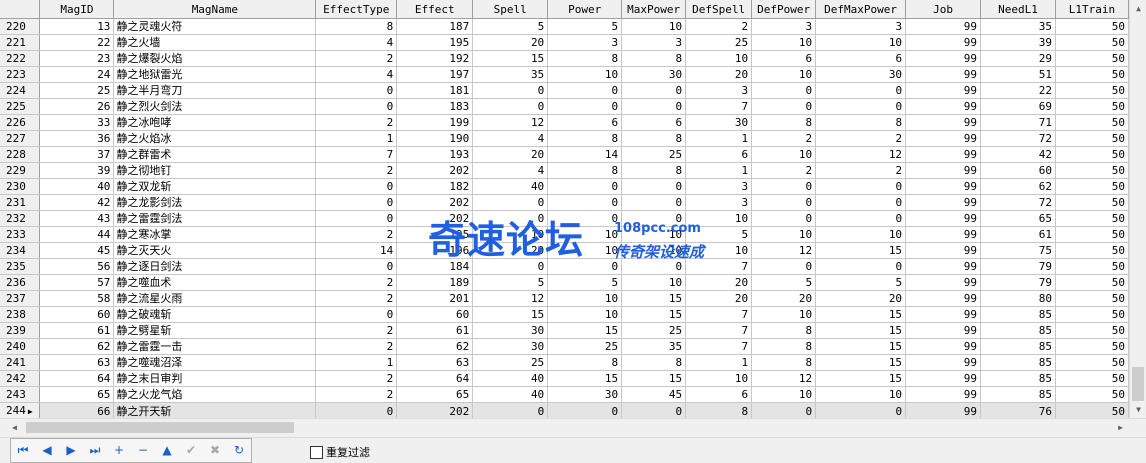 The width and height of the screenshot is (1146, 463). Describe the element at coordinates (160, 427) in the screenshot. I see `horizontal-scroll-thumb` at that location.